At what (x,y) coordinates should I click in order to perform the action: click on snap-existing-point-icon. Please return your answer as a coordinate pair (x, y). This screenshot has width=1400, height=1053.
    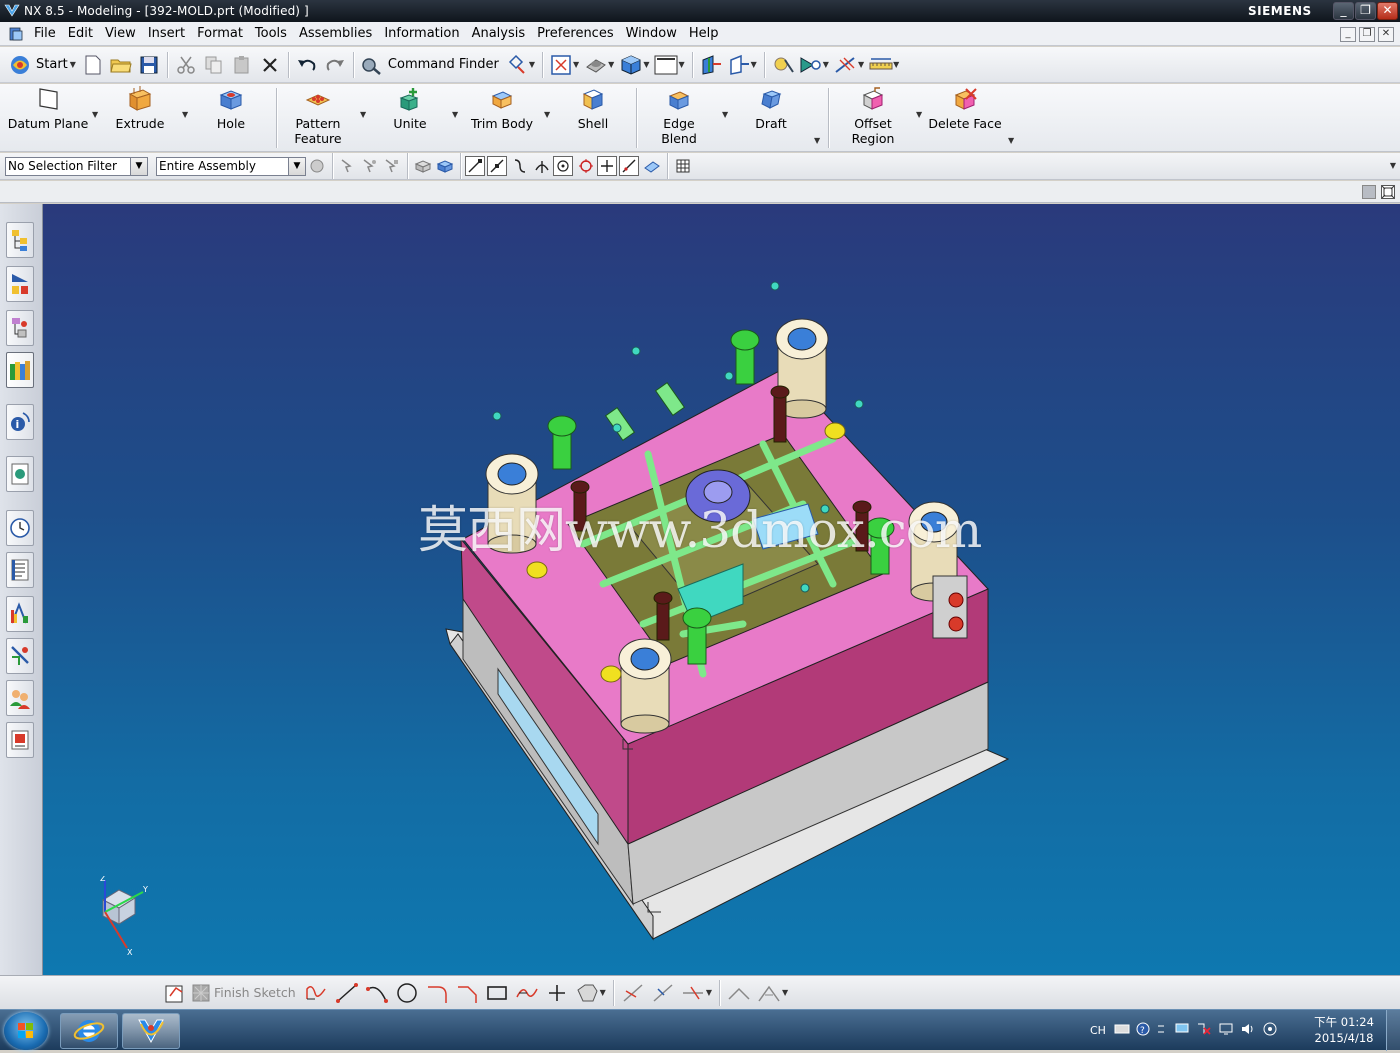
    Looking at the image, I should click on (607, 166).